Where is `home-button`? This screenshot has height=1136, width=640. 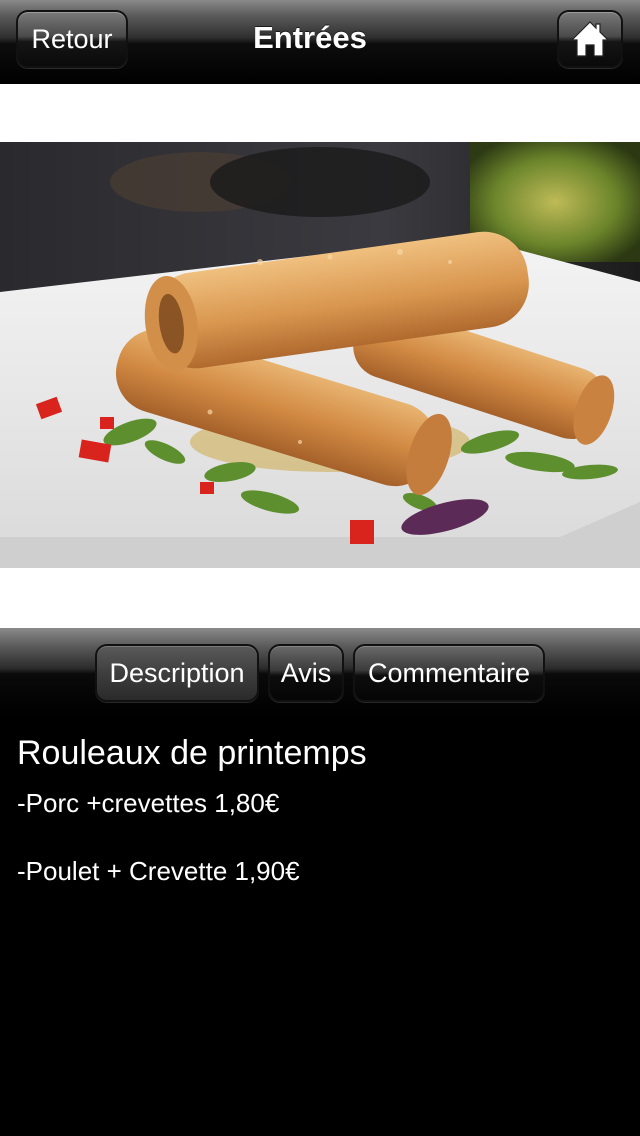 home-button is located at coordinates (590, 39).